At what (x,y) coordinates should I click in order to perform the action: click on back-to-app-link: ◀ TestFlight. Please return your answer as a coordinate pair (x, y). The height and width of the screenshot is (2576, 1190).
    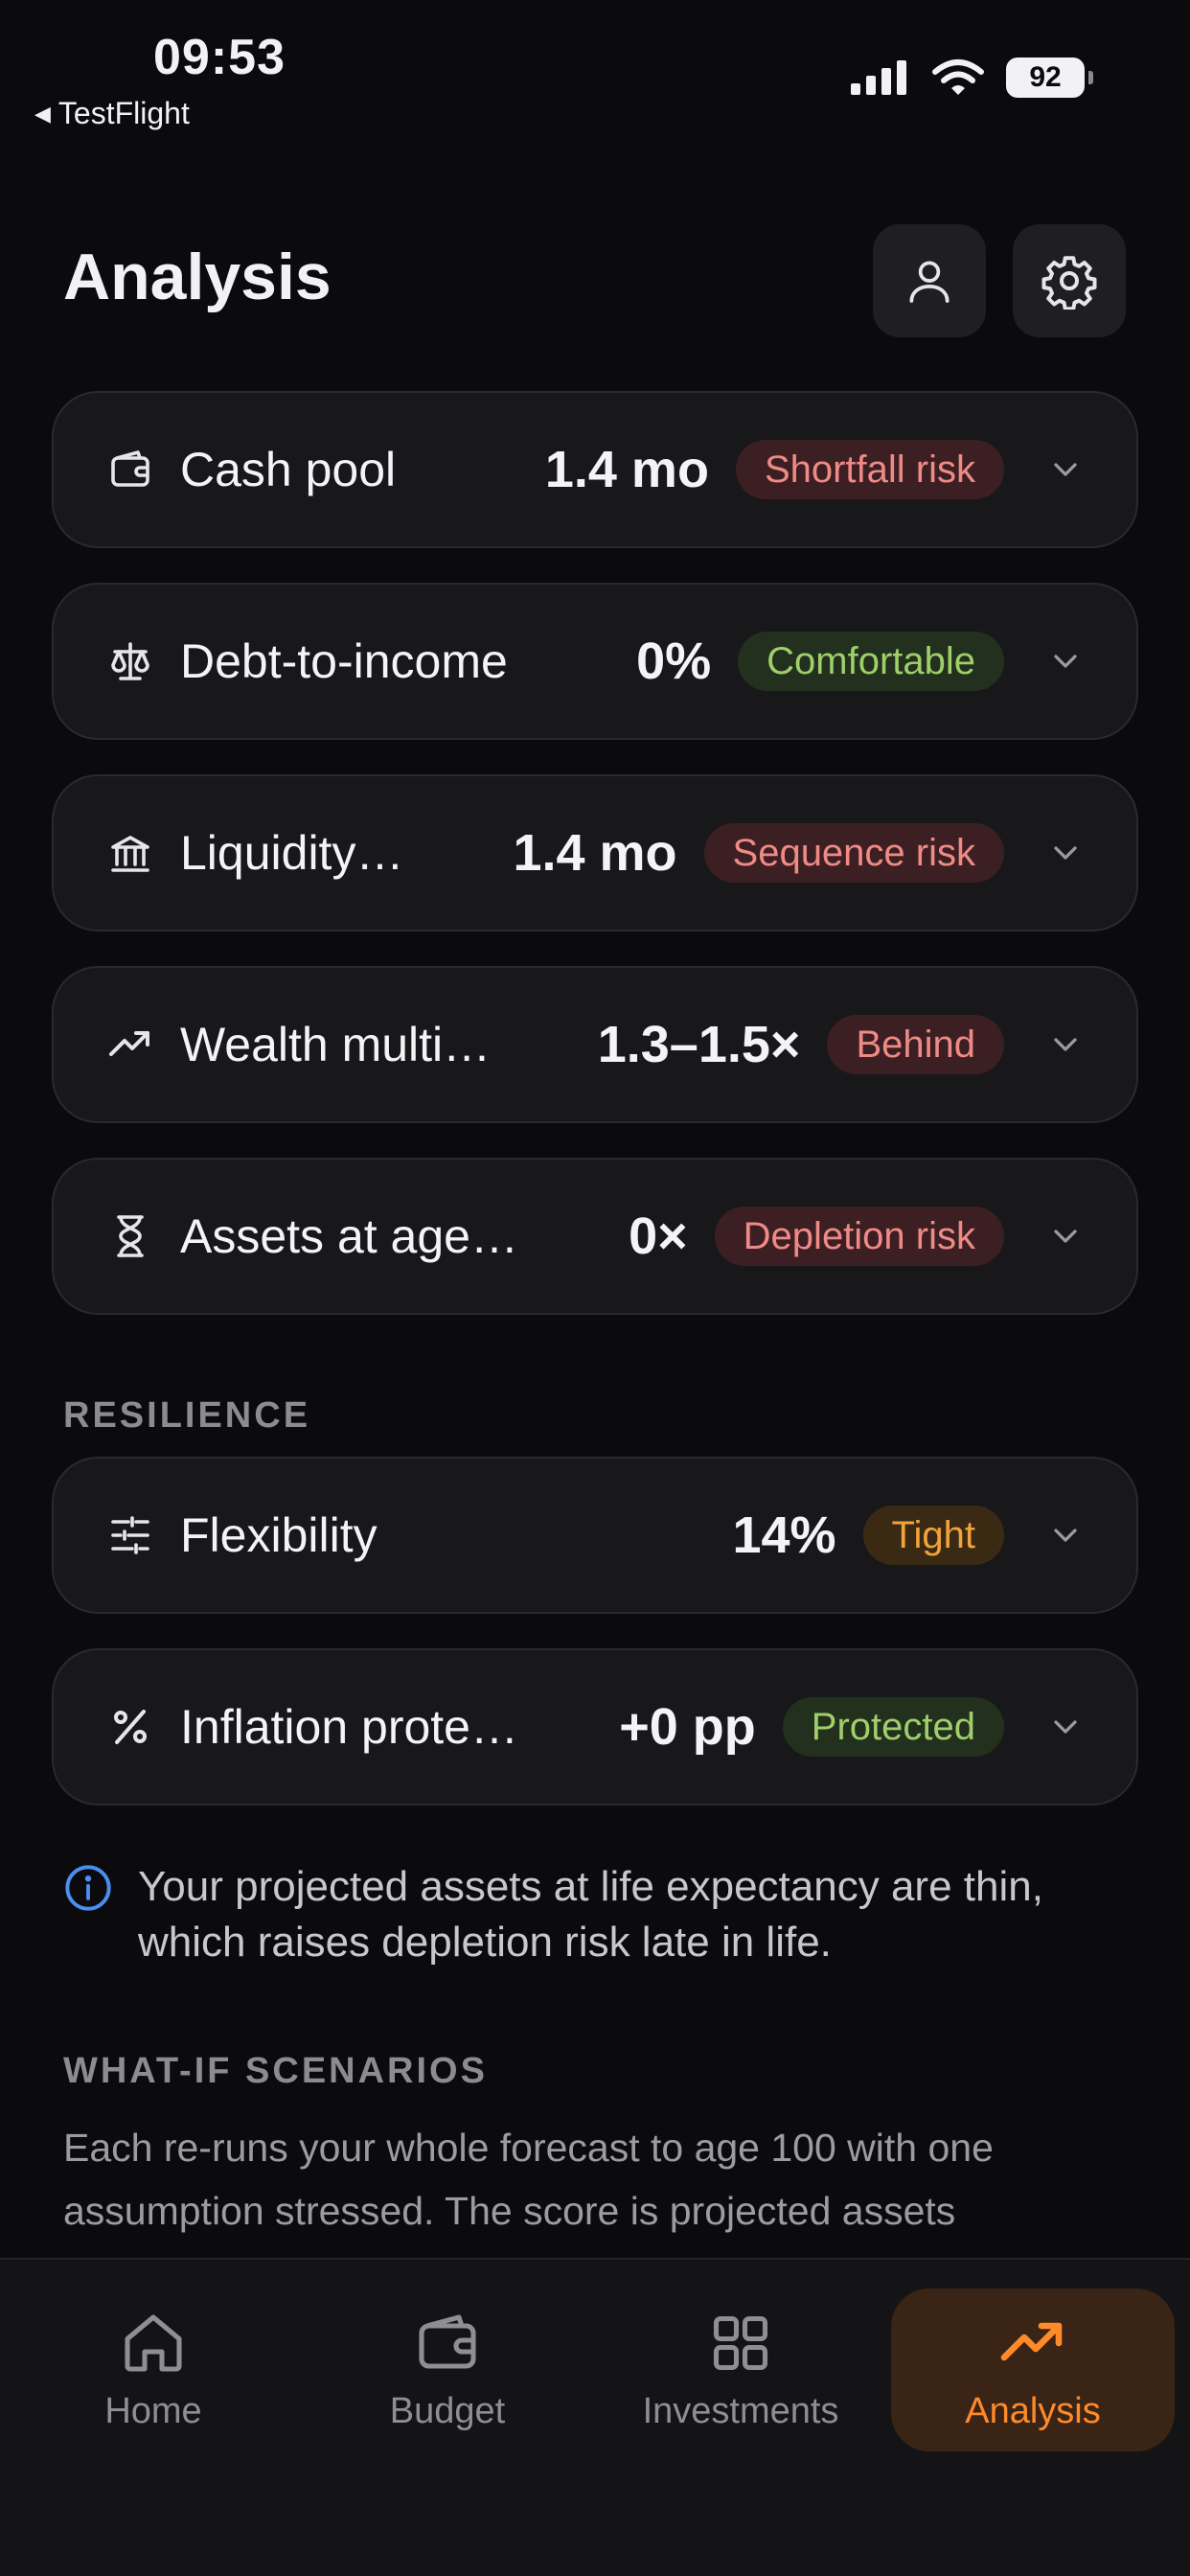
    Looking at the image, I should click on (112, 114).